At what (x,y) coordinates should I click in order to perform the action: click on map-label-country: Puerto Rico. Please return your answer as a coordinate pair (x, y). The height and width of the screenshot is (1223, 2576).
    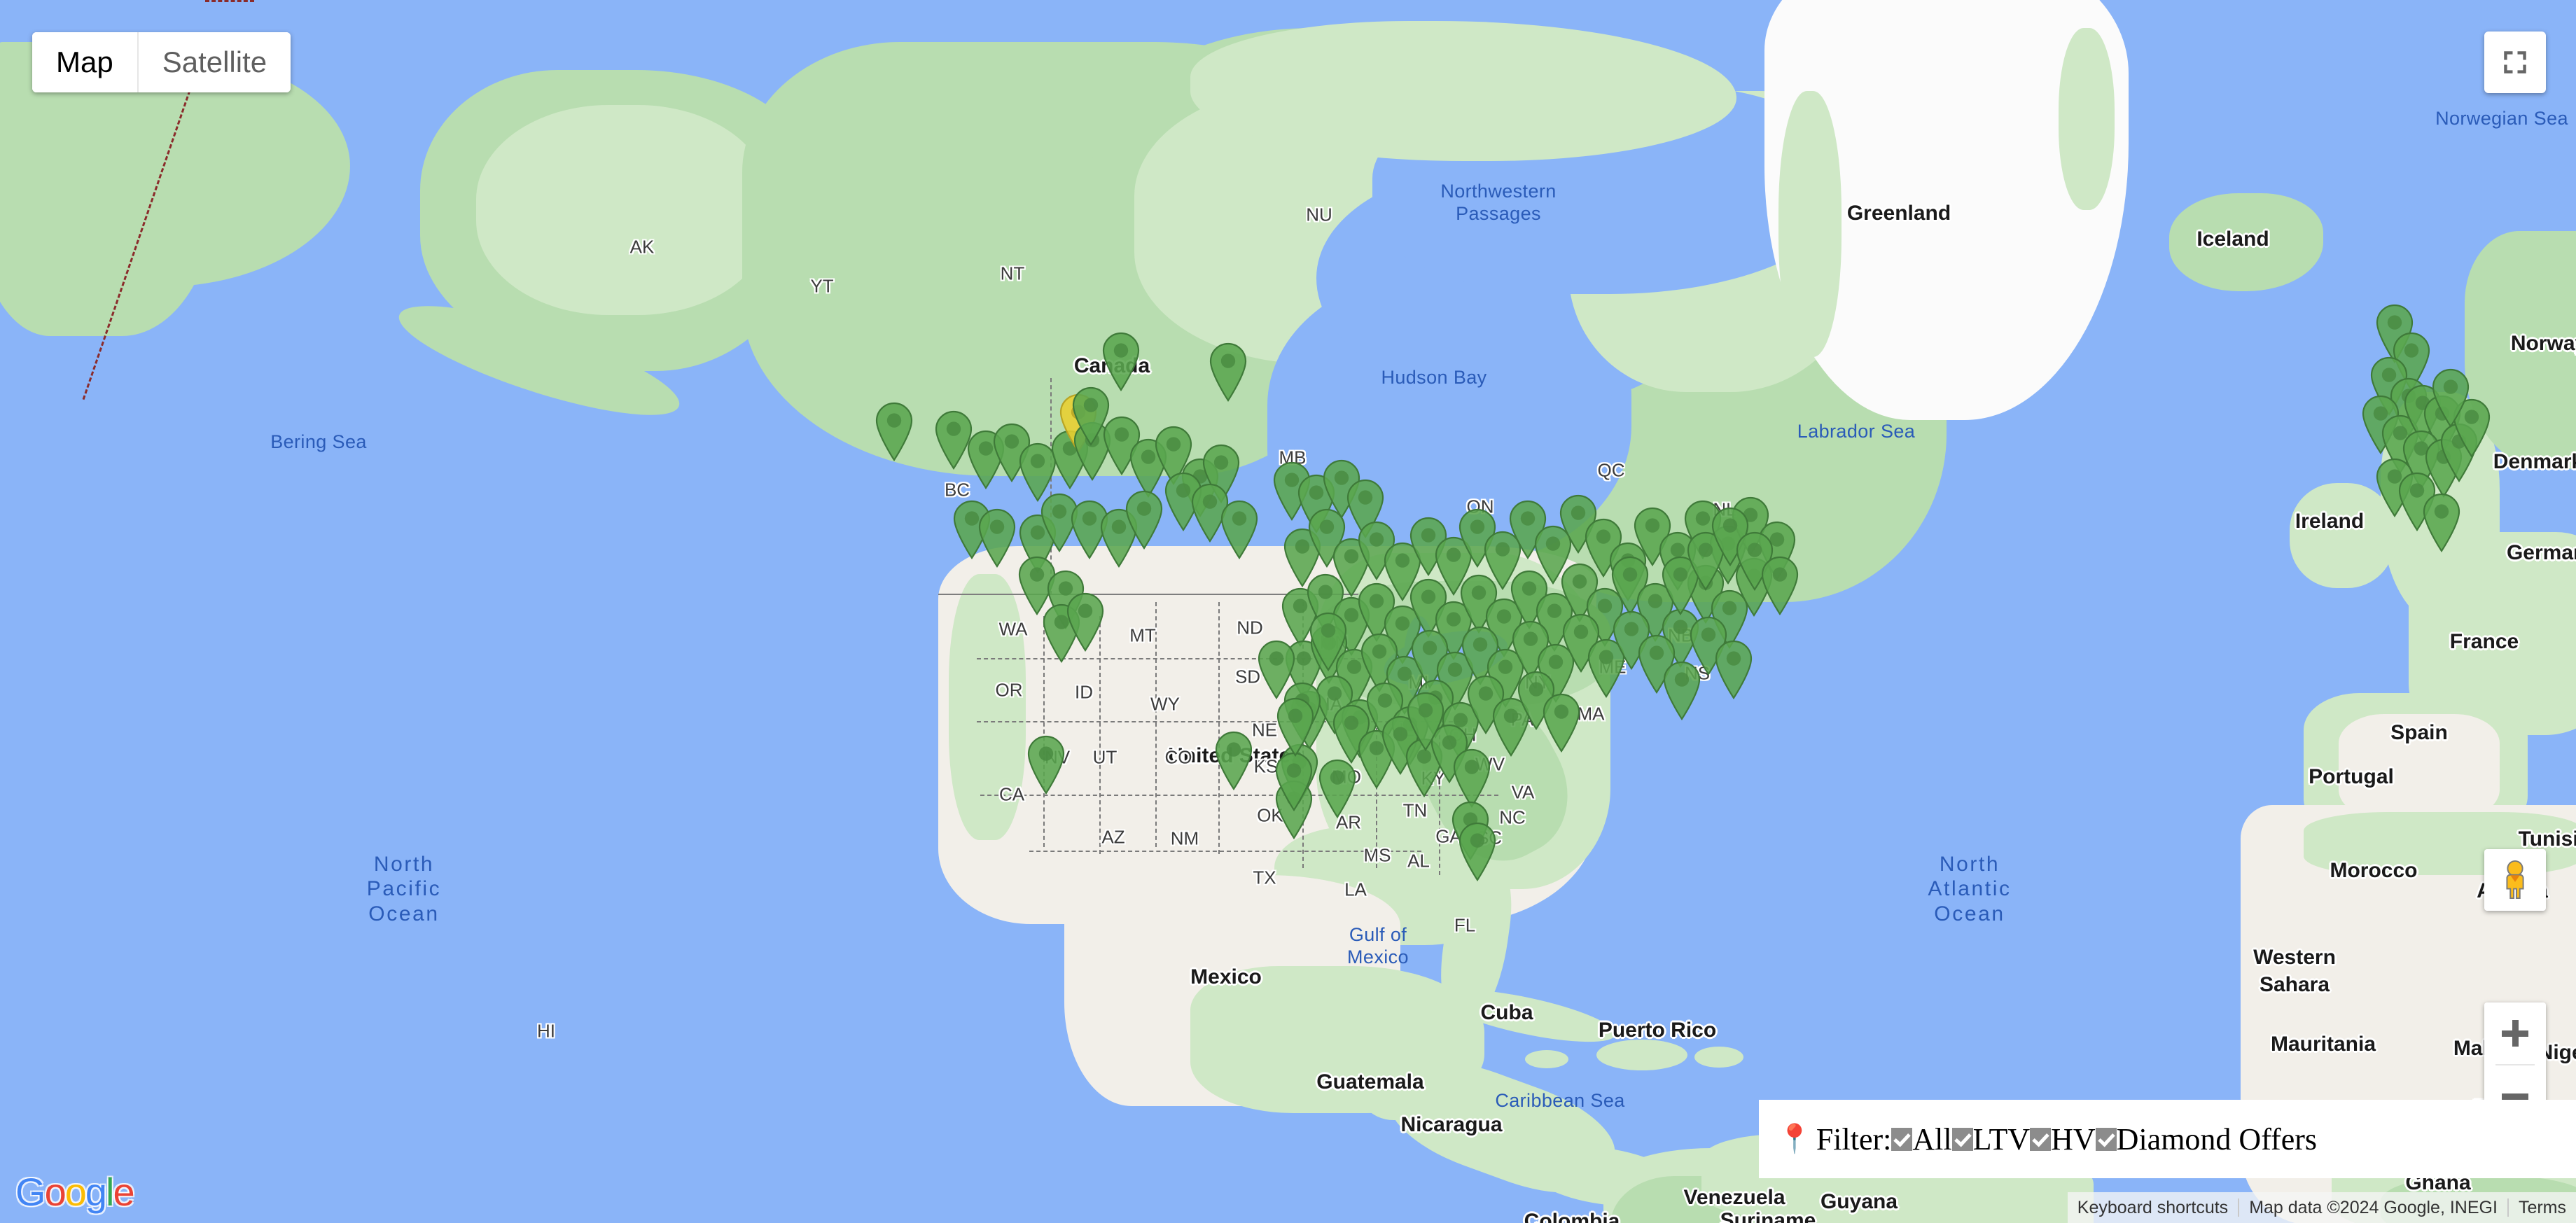
    Looking at the image, I should click on (1657, 1030).